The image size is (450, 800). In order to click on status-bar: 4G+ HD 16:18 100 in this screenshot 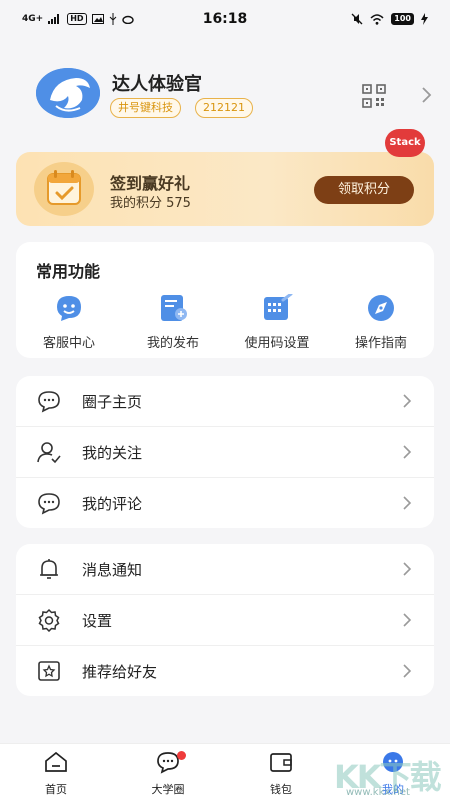, I will do `click(225, 19)`.